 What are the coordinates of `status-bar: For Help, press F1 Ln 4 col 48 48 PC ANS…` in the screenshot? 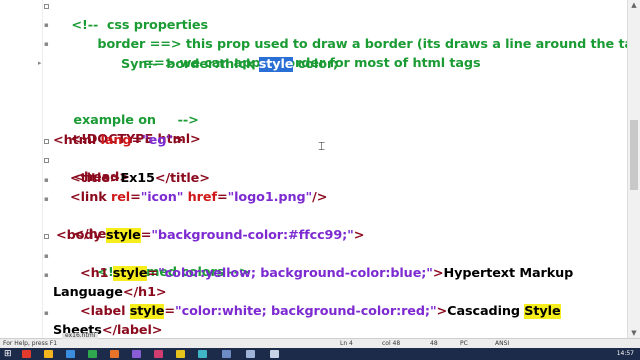 It's located at (320, 343).